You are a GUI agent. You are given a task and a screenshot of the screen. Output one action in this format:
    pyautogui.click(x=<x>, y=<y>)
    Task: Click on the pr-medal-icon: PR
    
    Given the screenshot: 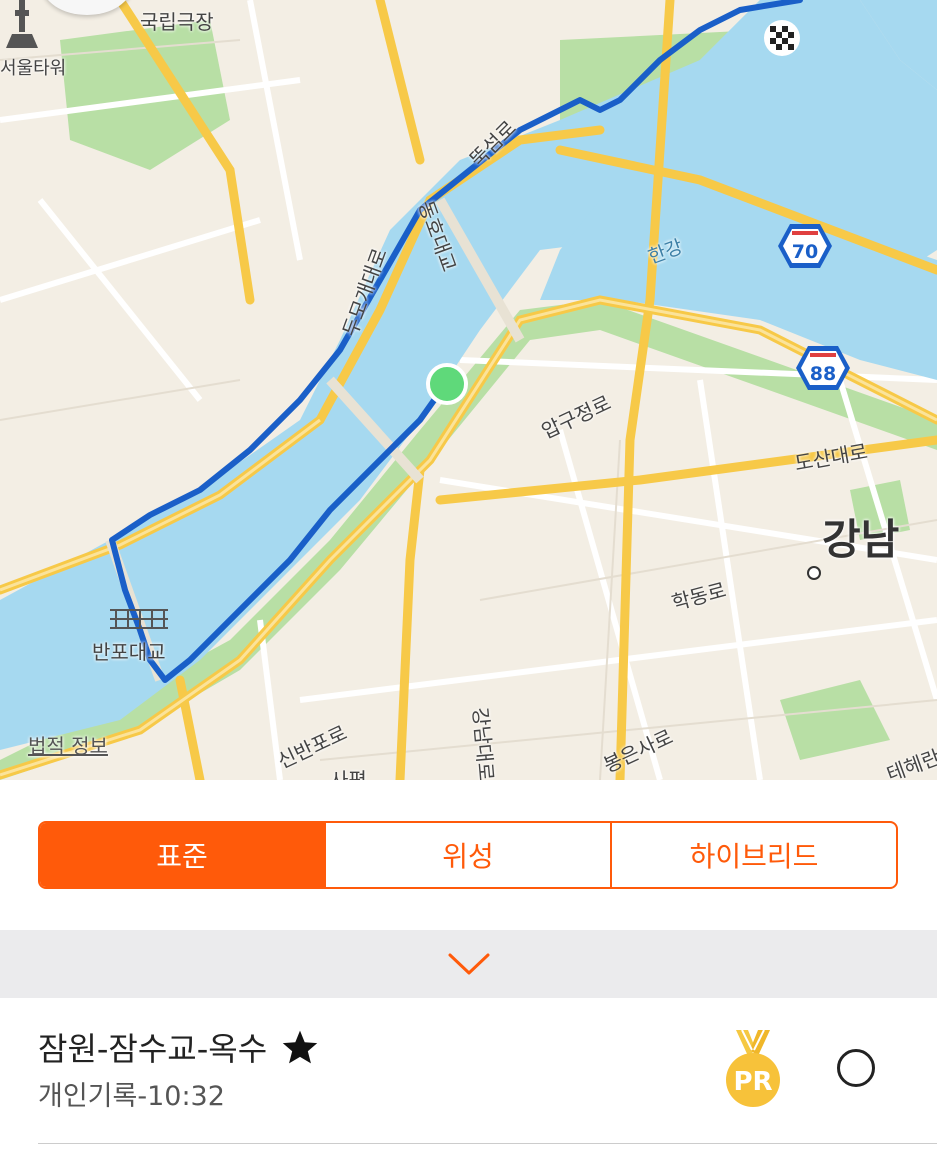 What is the action you would take?
    pyautogui.click(x=753, y=1068)
    